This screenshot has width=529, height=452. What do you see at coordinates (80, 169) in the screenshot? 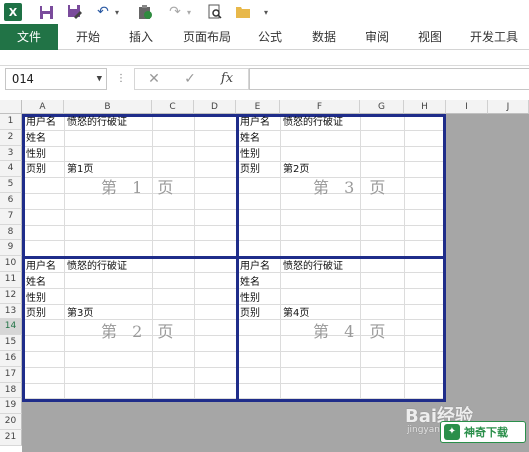
I see `cell-b4: 第1页` at bounding box center [80, 169].